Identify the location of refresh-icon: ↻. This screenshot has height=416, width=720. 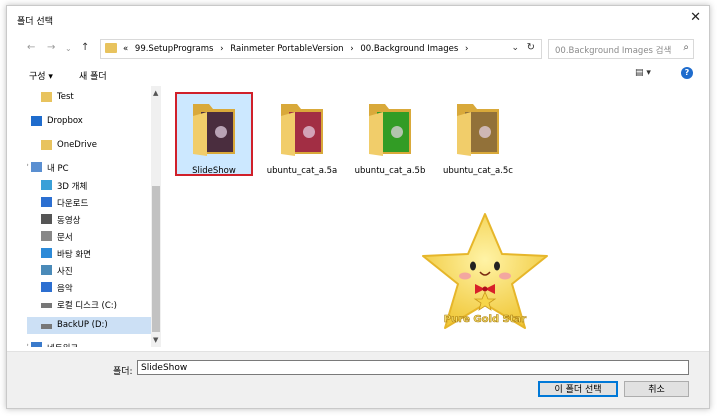
(531, 47).